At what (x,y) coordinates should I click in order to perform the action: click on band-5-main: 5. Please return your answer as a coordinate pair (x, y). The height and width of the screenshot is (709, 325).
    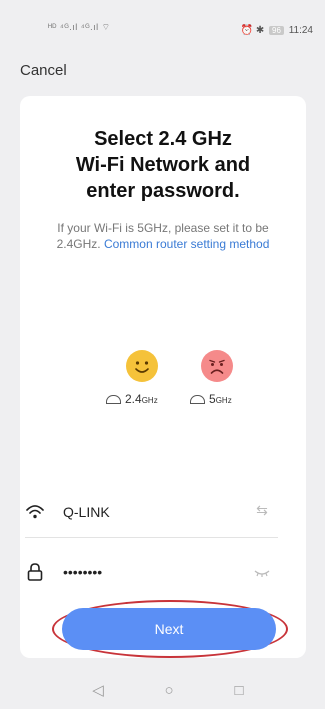
    Looking at the image, I should click on (212, 399).